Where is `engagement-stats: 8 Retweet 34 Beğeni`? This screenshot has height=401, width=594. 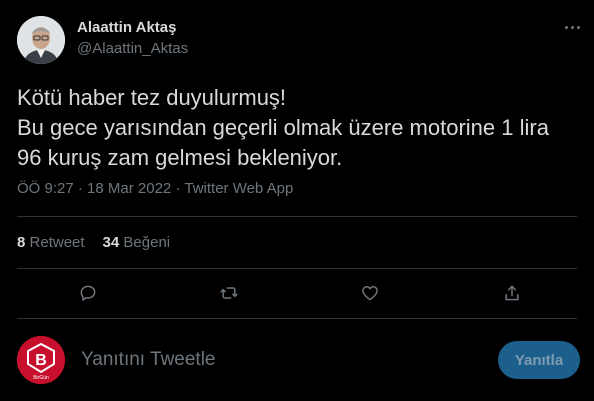 engagement-stats: 8 Retweet 34 Beğeni is located at coordinates (93, 242).